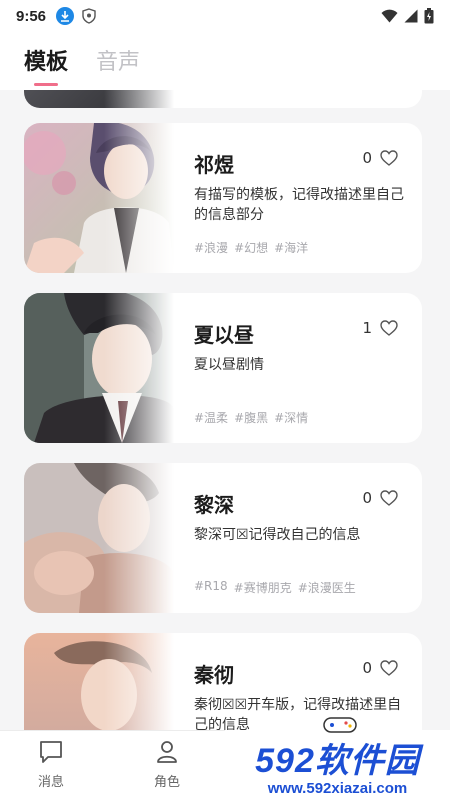  I want to click on status-bar: 9:56, so click(225, 16).